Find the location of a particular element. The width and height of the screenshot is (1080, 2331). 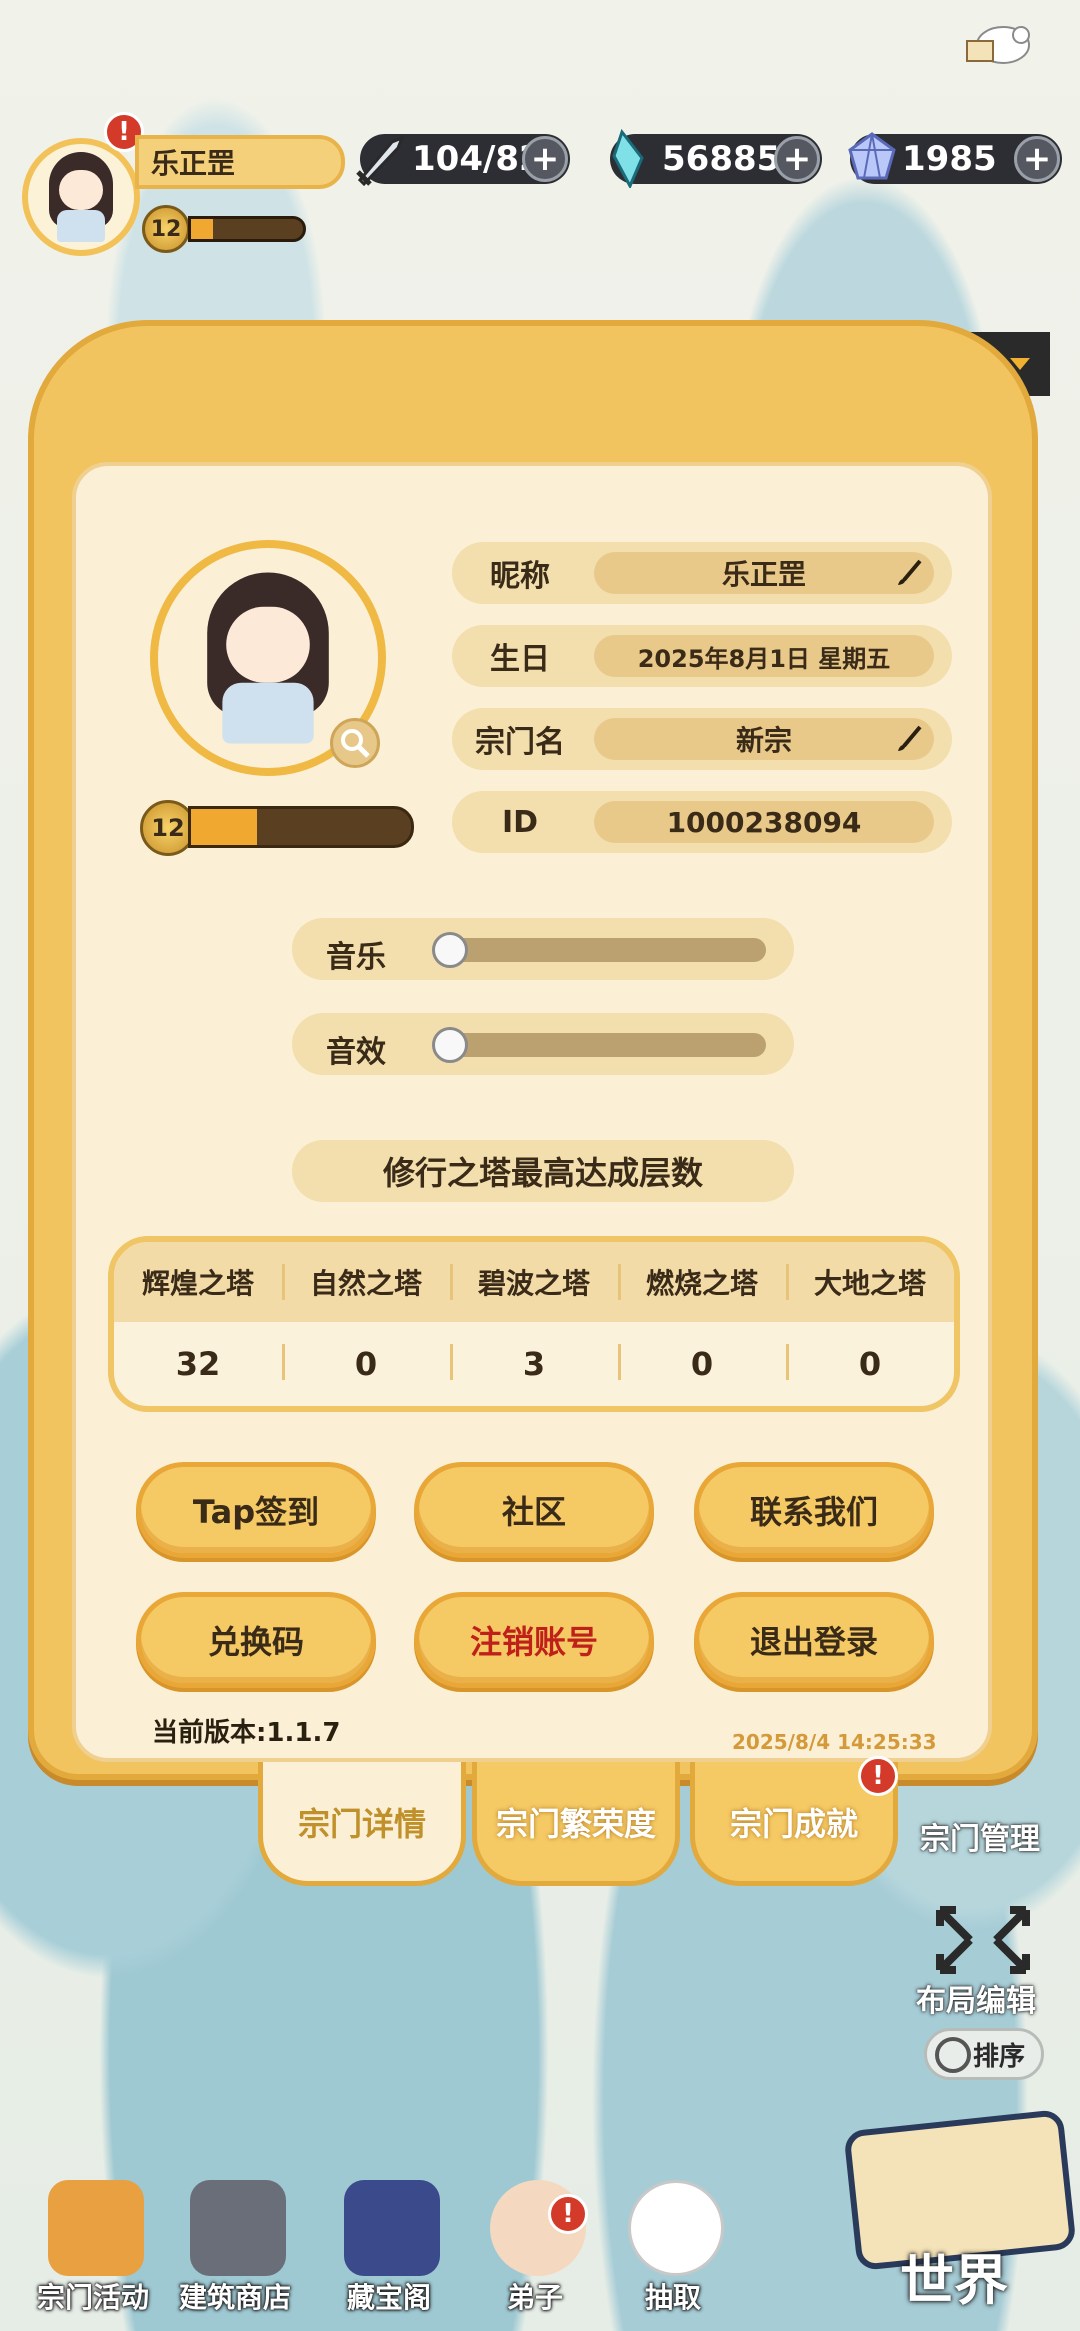

tower-header-cell: 碧波之塔 is located at coordinates (534, 1282).